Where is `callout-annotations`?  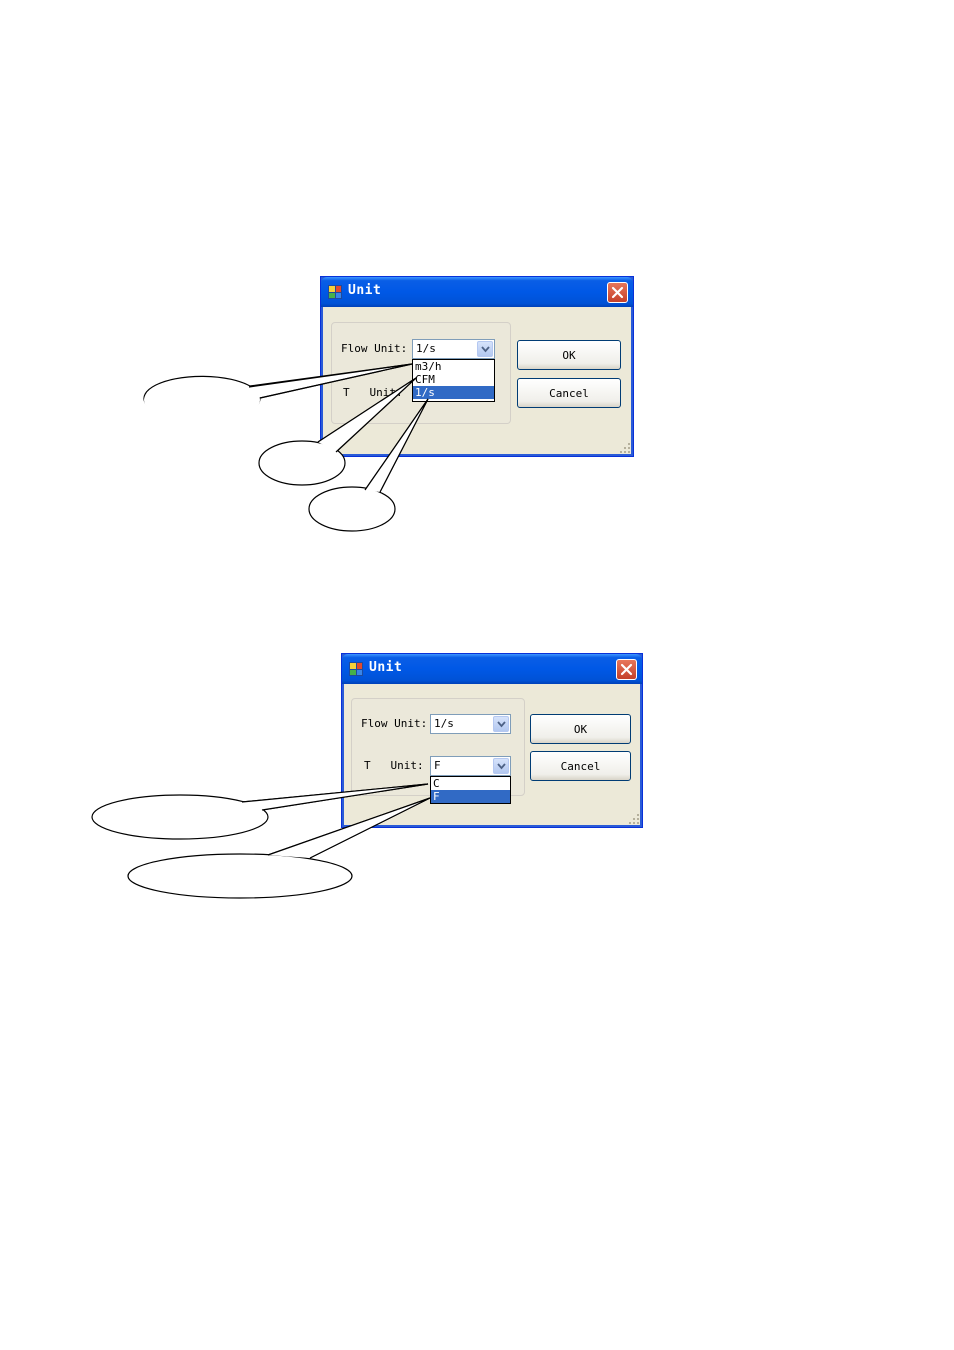 callout-annotations is located at coordinates (261, 631).